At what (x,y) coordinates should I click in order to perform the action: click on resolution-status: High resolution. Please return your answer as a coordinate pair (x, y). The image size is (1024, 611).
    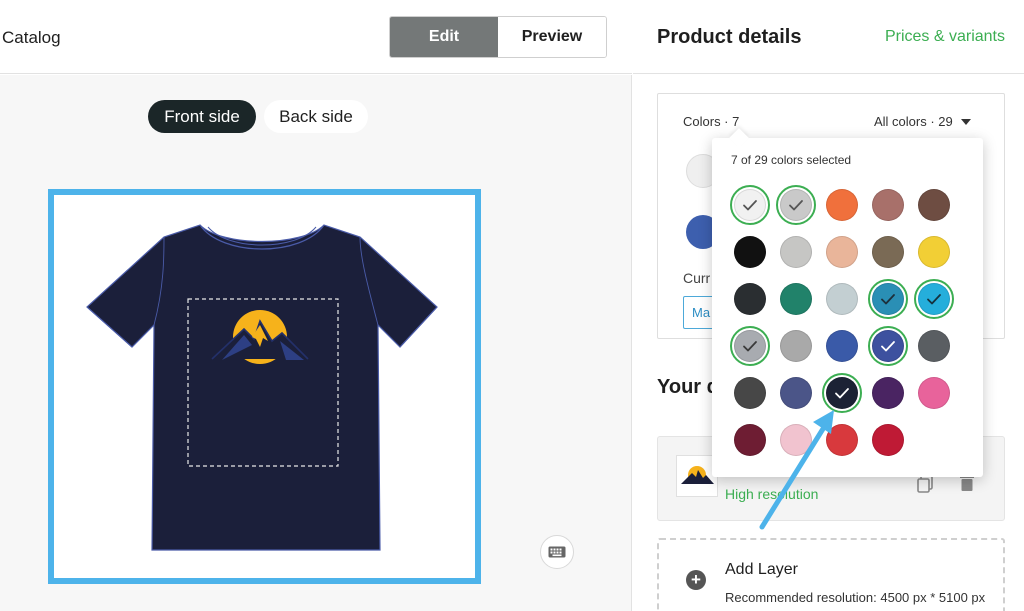
    Looking at the image, I should click on (772, 494).